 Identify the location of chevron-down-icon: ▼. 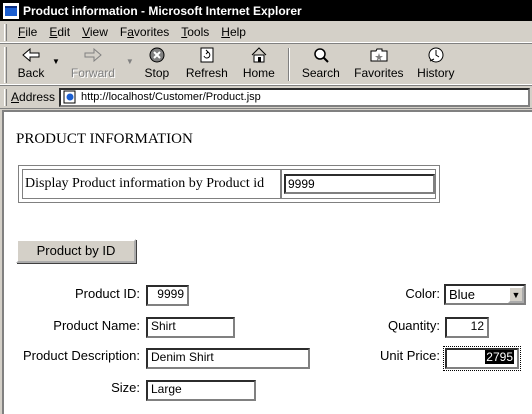
(516, 294).